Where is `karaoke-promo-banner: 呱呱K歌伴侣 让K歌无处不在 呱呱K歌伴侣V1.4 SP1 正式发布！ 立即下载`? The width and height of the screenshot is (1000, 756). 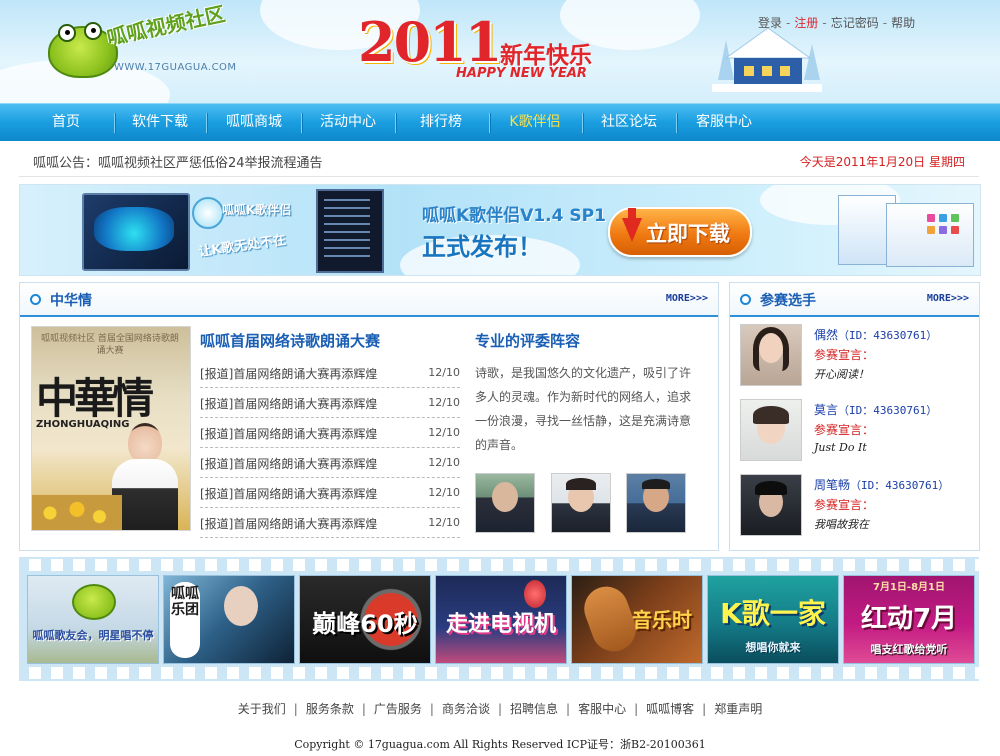
karaoke-promo-banner: 呱呱K歌伴侣 让K歌无处不在 呱呱K歌伴侣V1.4 SP1 正式发布！ 立即下载 is located at coordinates (500, 230).